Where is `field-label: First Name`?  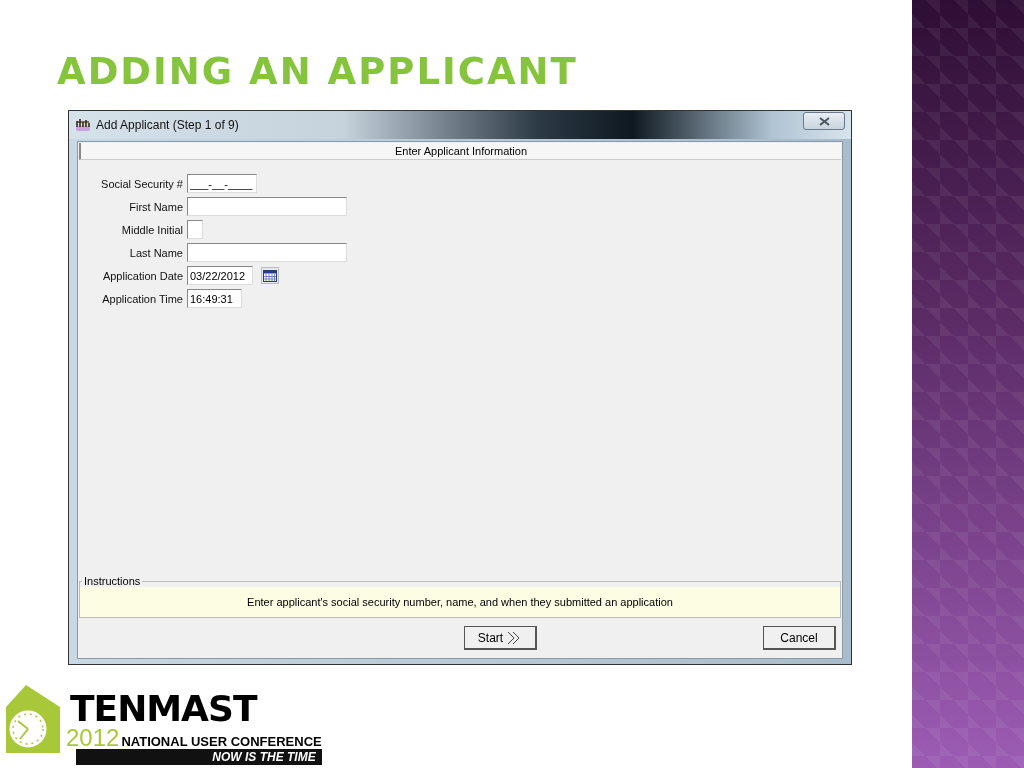
field-label: First Name is located at coordinates (155, 206).